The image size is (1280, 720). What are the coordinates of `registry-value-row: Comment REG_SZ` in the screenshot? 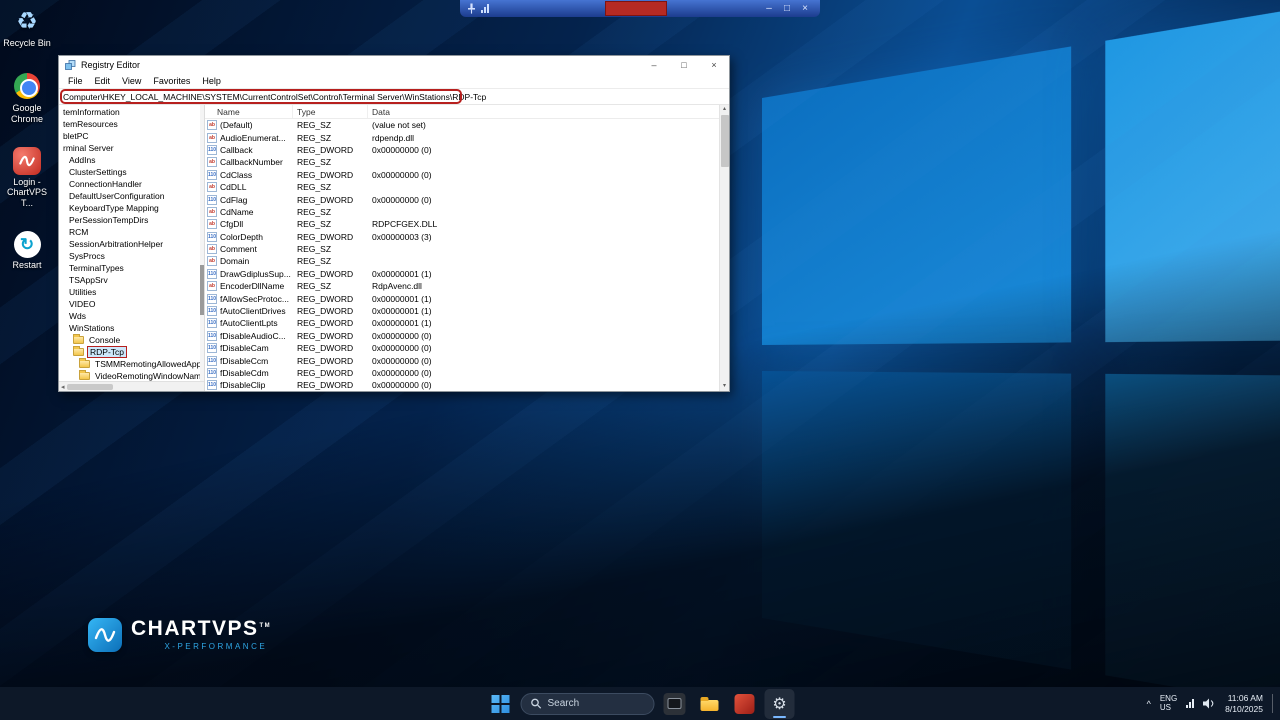 It's located at (462, 249).